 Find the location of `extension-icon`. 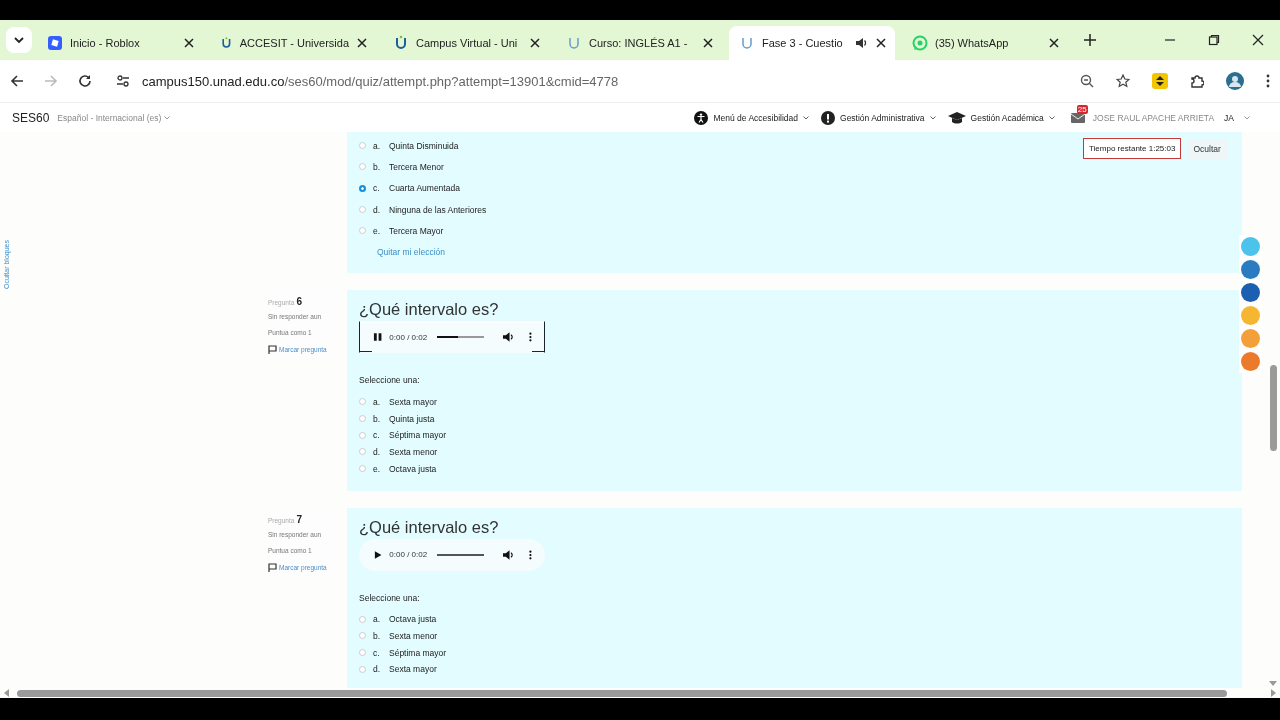

extension-icon is located at coordinates (1160, 81).